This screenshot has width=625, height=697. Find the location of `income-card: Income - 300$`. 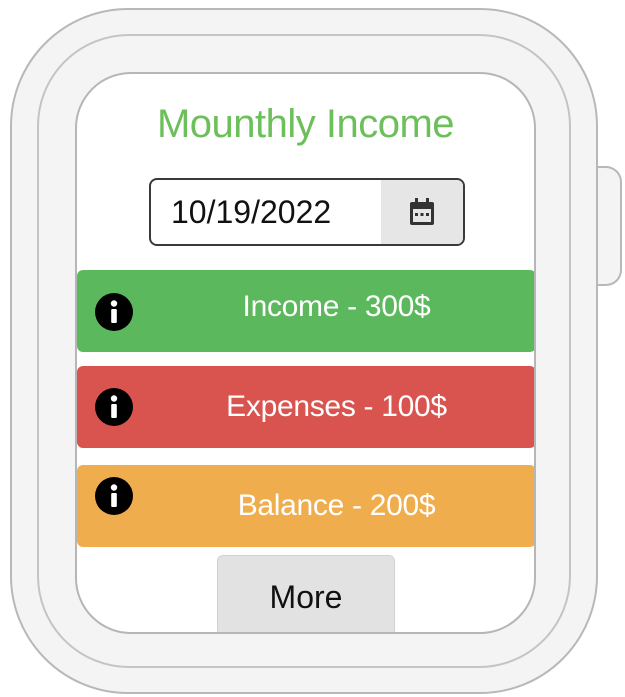

income-card: Income - 300$ is located at coordinates (305, 311).